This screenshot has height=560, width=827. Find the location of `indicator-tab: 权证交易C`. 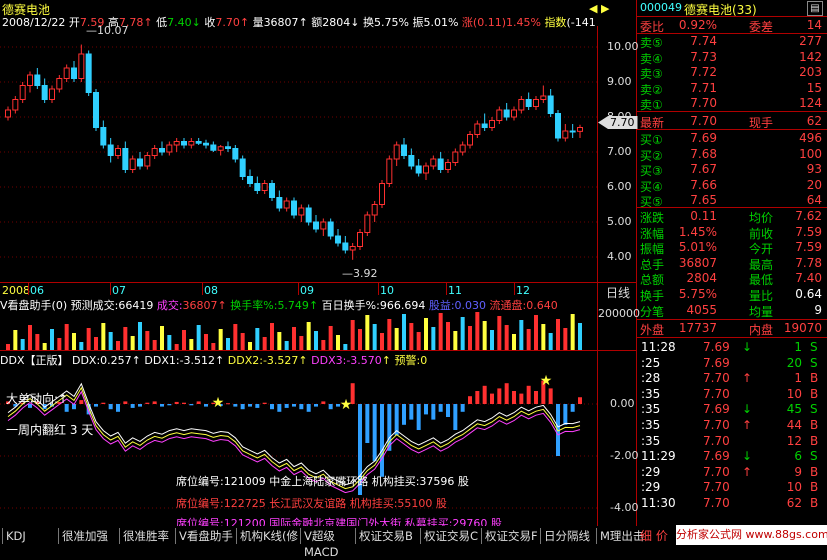

indicator-tab: 权证交易C is located at coordinates (450, 536).